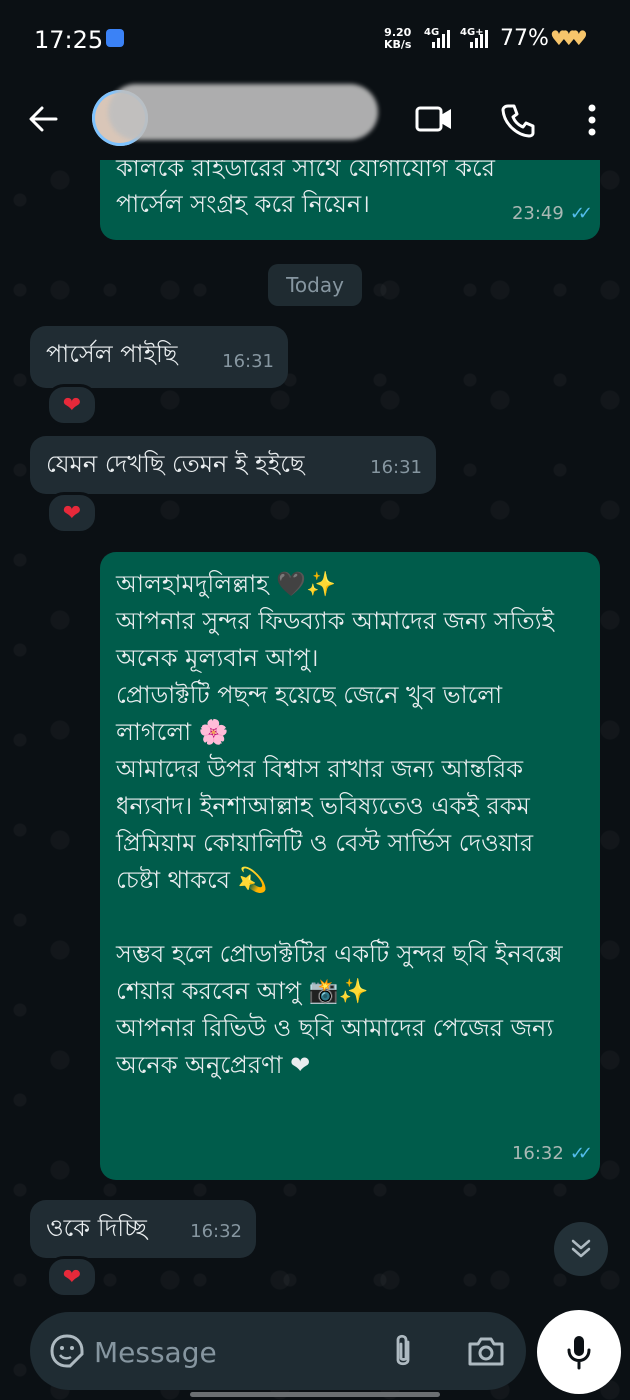 Image resolution: width=630 pixels, height=1400 pixels. What do you see at coordinates (67, 1351) in the screenshot?
I see `sticker-emoji-icon` at bounding box center [67, 1351].